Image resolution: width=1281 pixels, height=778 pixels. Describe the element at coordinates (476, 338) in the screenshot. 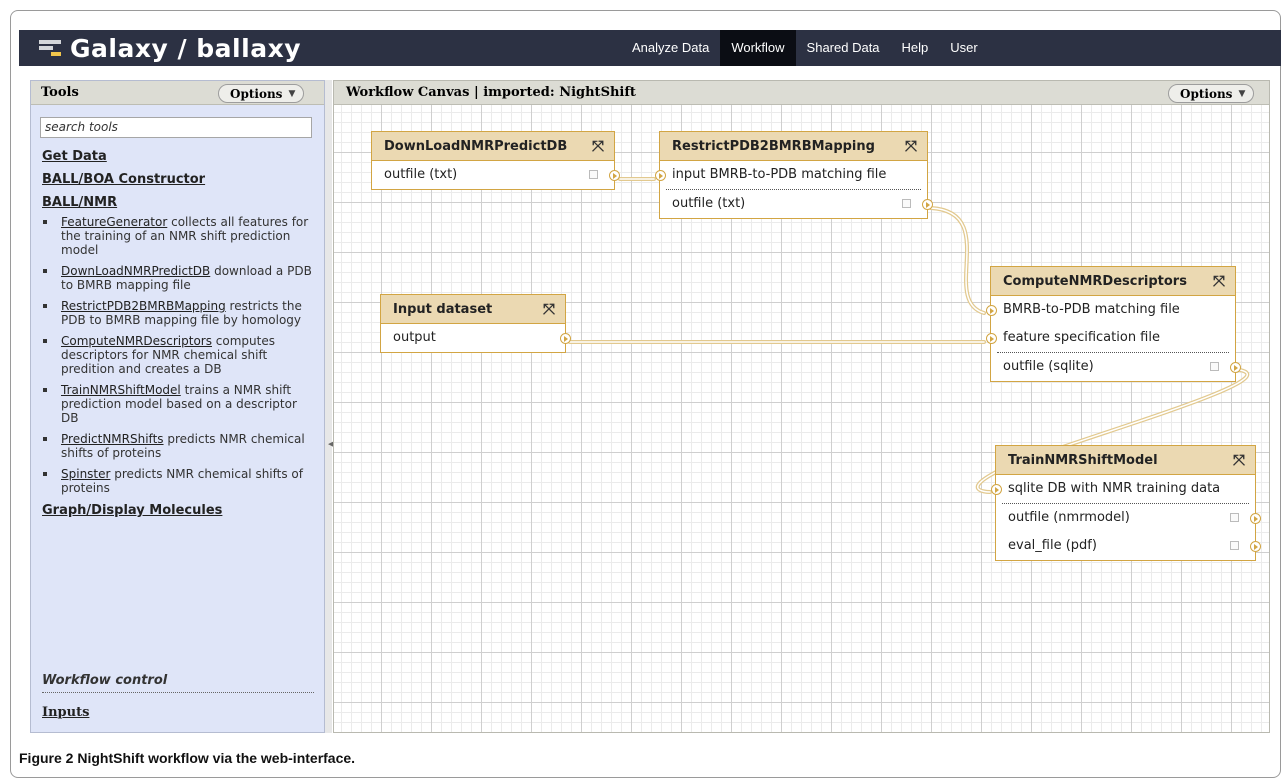

I see `node-output-row: output` at that location.